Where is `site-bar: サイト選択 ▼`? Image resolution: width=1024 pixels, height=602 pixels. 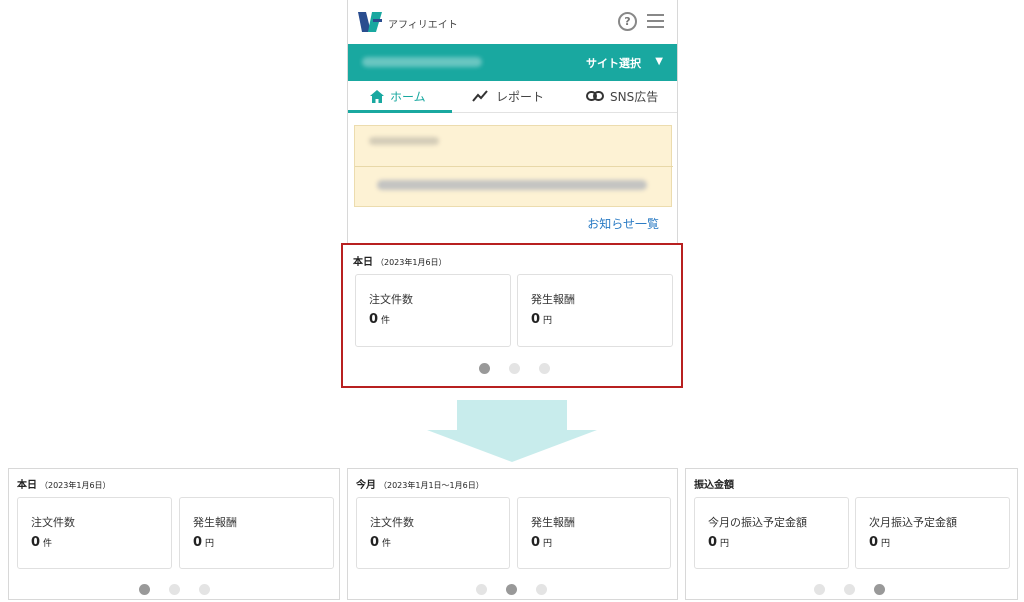
site-bar: サイト選択 ▼ is located at coordinates (512, 62).